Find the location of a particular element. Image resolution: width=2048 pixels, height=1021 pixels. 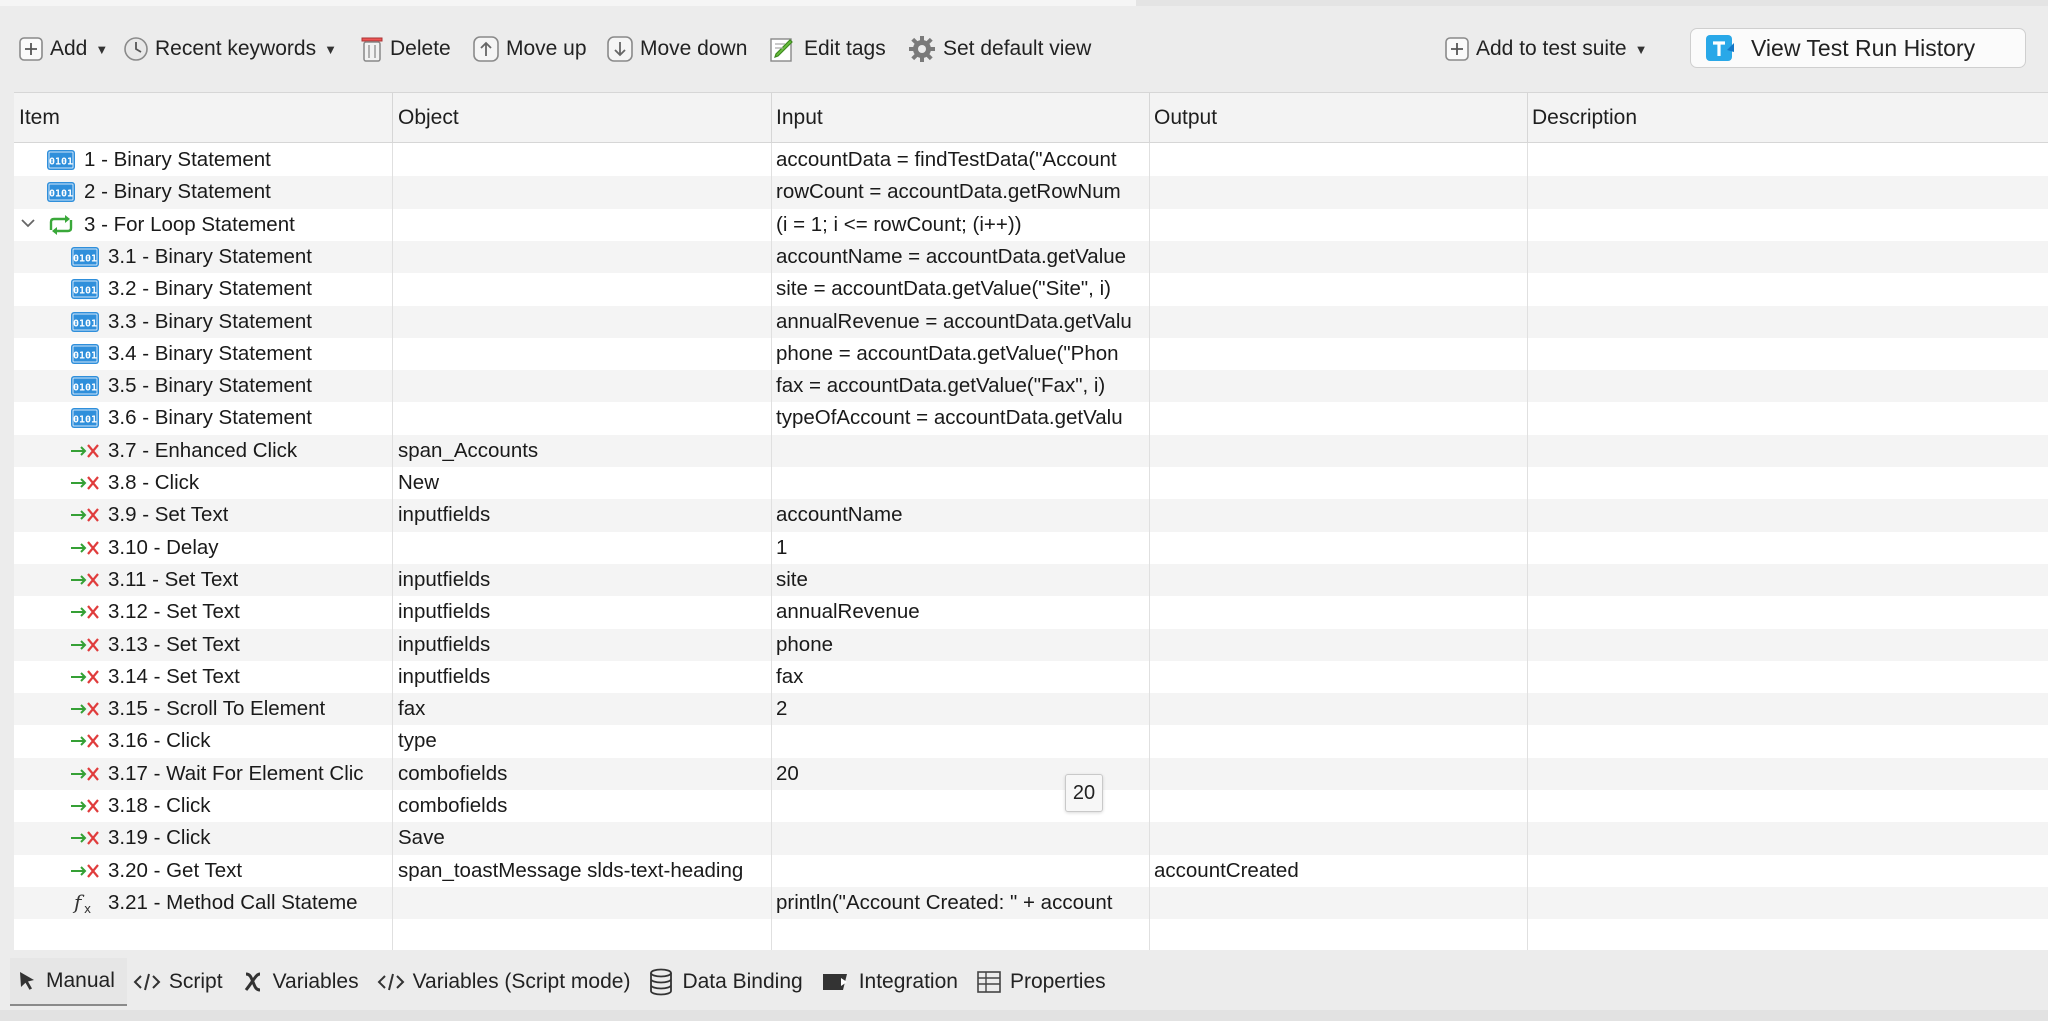

output-cell: accountCreated is located at coordinates (1338, 871).